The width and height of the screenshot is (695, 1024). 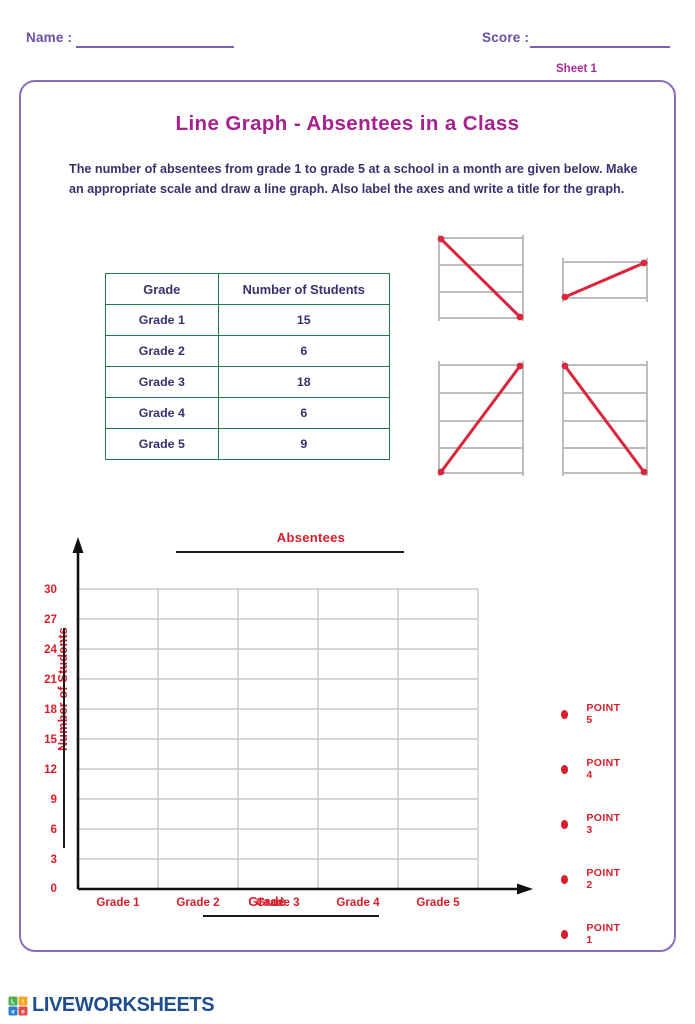 What do you see at coordinates (603, 879) in the screenshot?
I see `legend-label: POINT 2` at bounding box center [603, 879].